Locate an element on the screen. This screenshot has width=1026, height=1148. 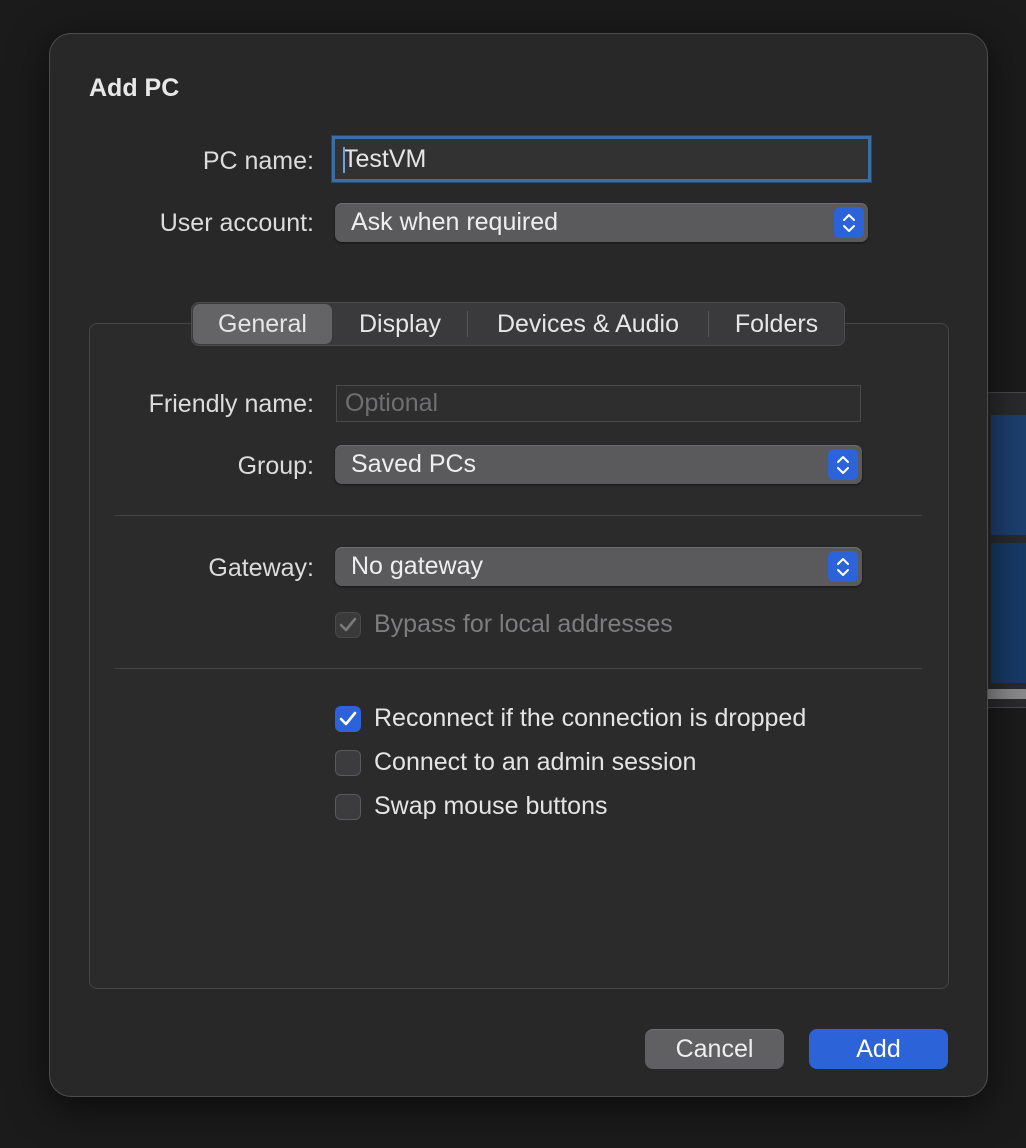
group-value: Saved PCs is located at coordinates (414, 464).